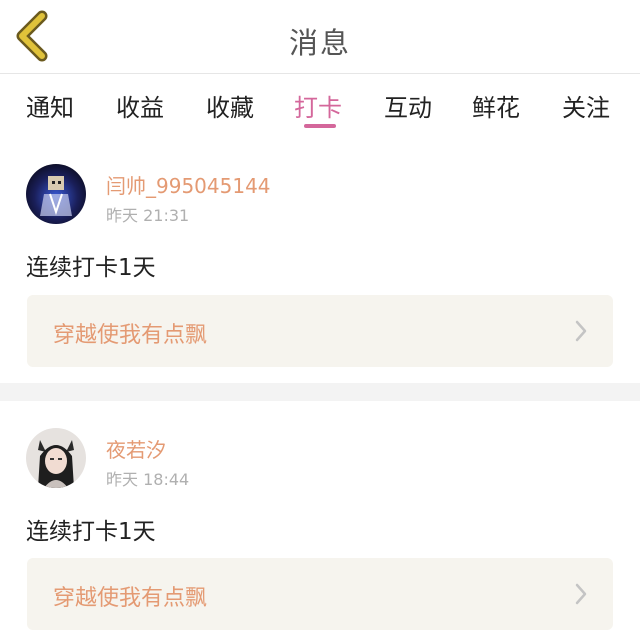 This screenshot has width=640, height=644. What do you see at coordinates (408, 108) in the screenshot?
I see `tab-interactions: 互动` at bounding box center [408, 108].